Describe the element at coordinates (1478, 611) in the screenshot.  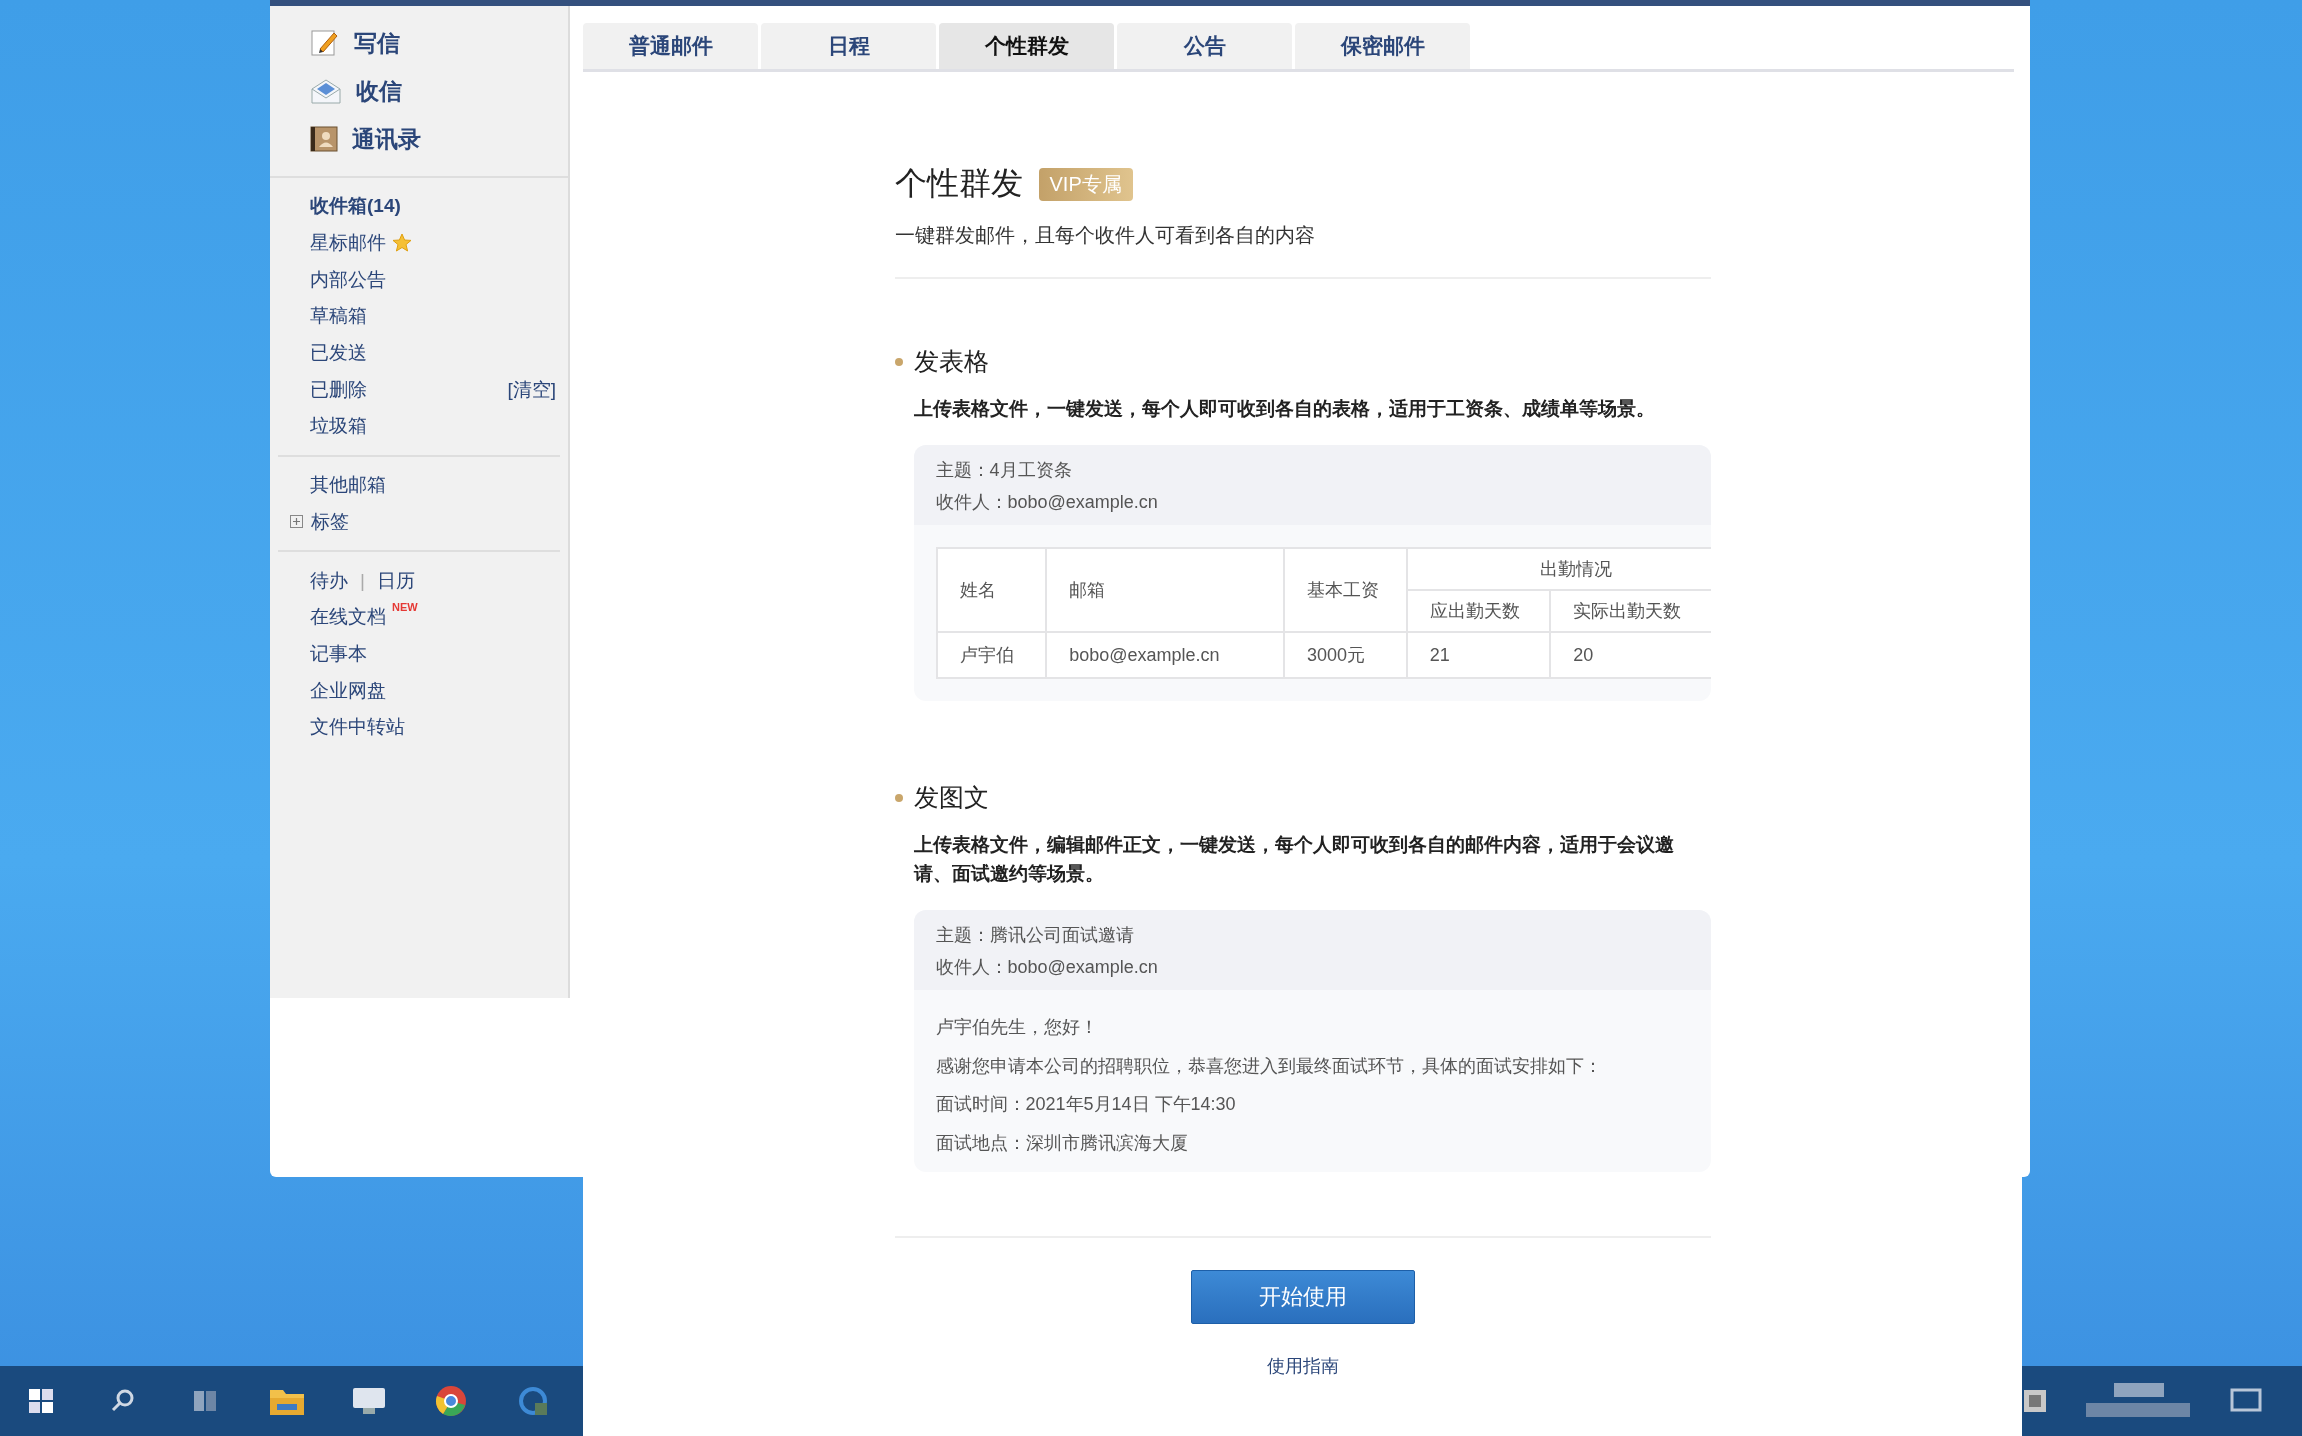
I see `table-header: 应出勤天数` at that location.